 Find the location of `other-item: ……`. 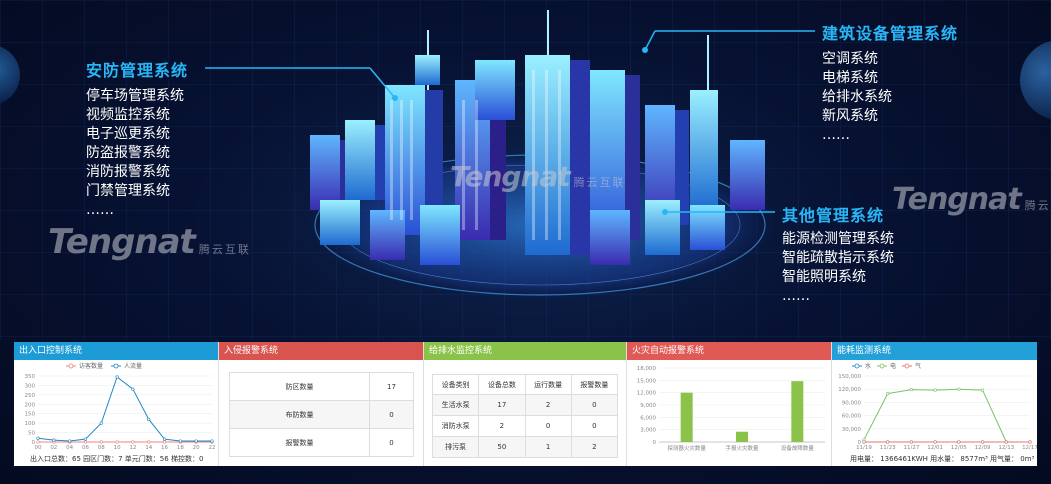

other-item: …… is located at coordinates (796, 296).